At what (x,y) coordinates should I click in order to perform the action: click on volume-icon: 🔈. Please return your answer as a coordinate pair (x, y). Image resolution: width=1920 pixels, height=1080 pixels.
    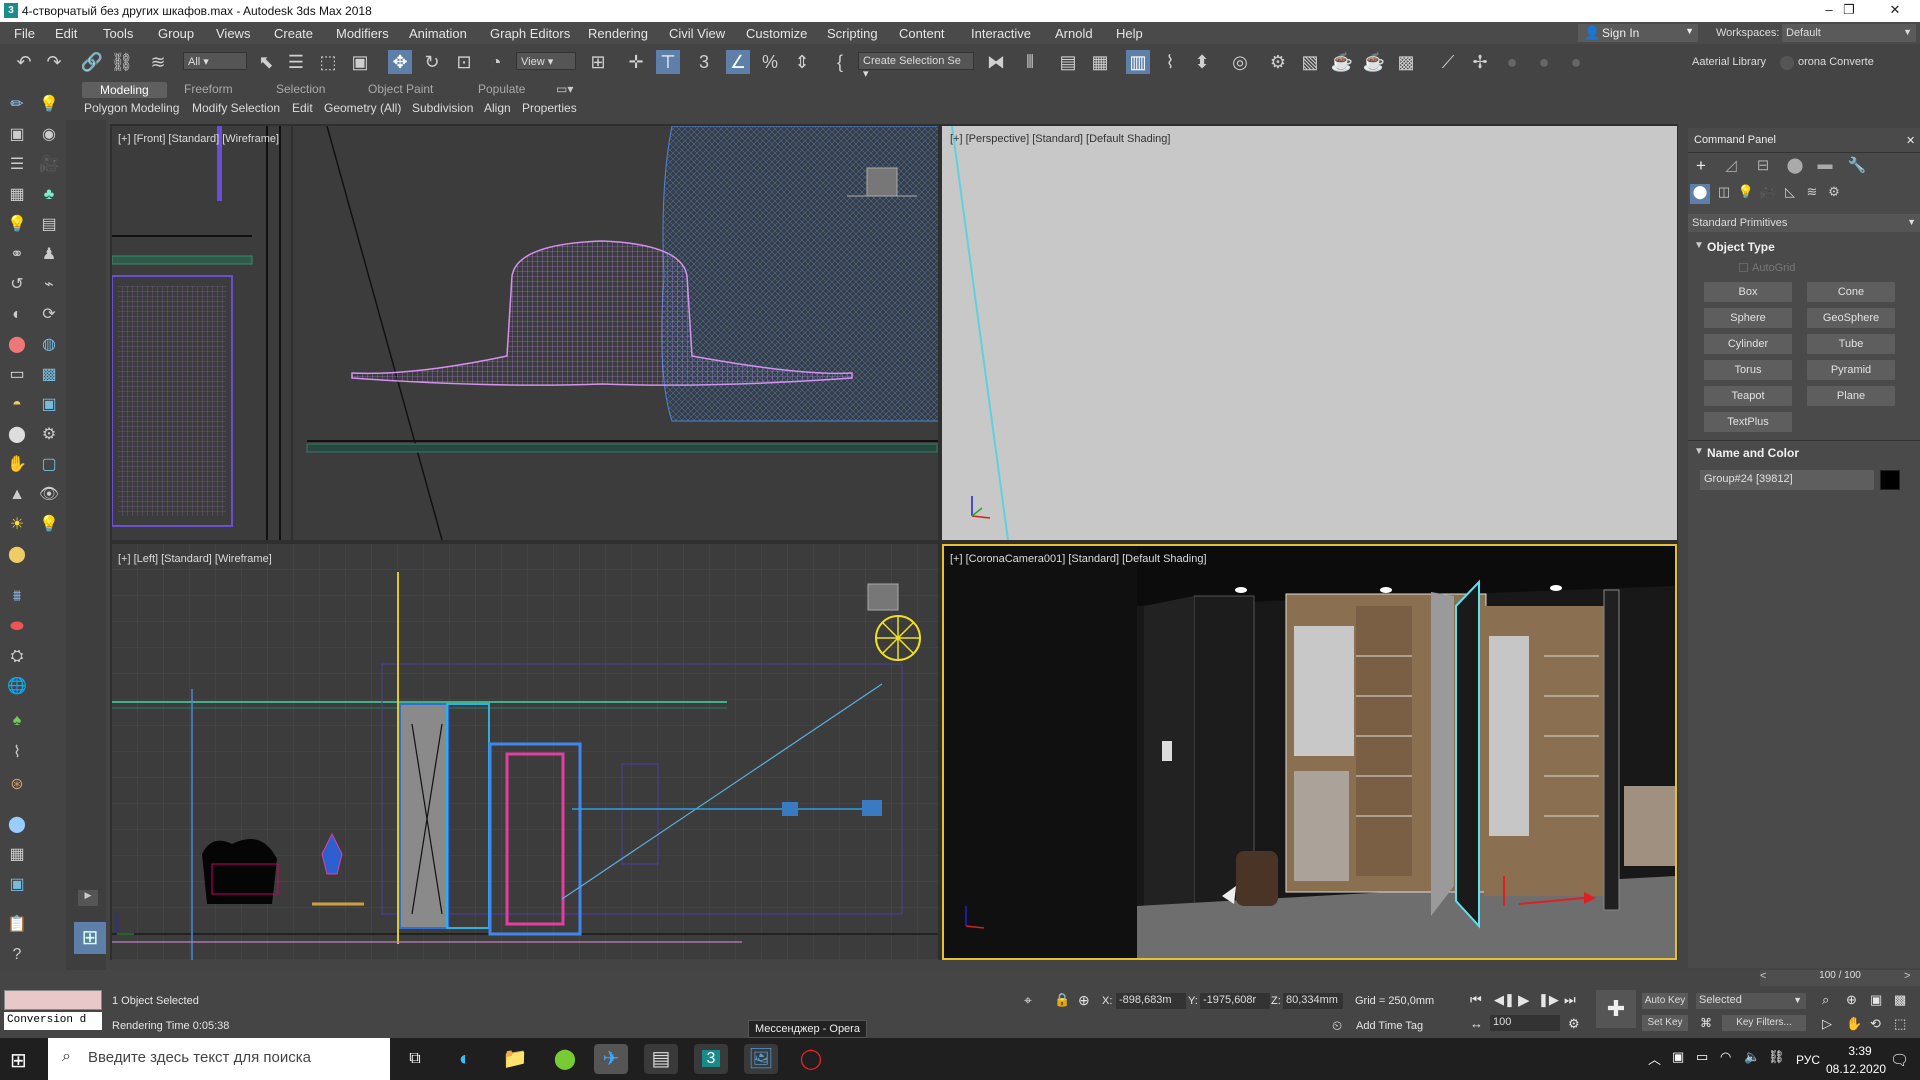
    Looking at the image, I should click on (1752, 1057).